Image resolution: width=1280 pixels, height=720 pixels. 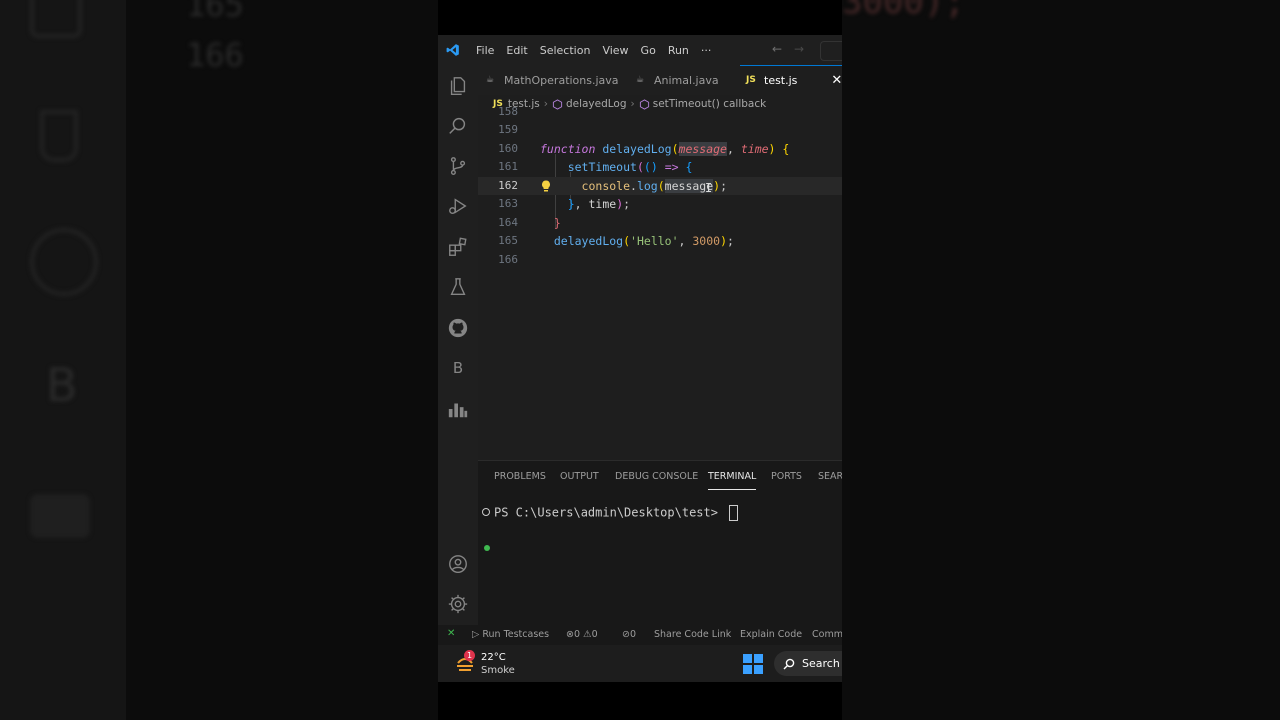 I want to click on tab-problems: PROBLEMS, so click(x=520, y=476).